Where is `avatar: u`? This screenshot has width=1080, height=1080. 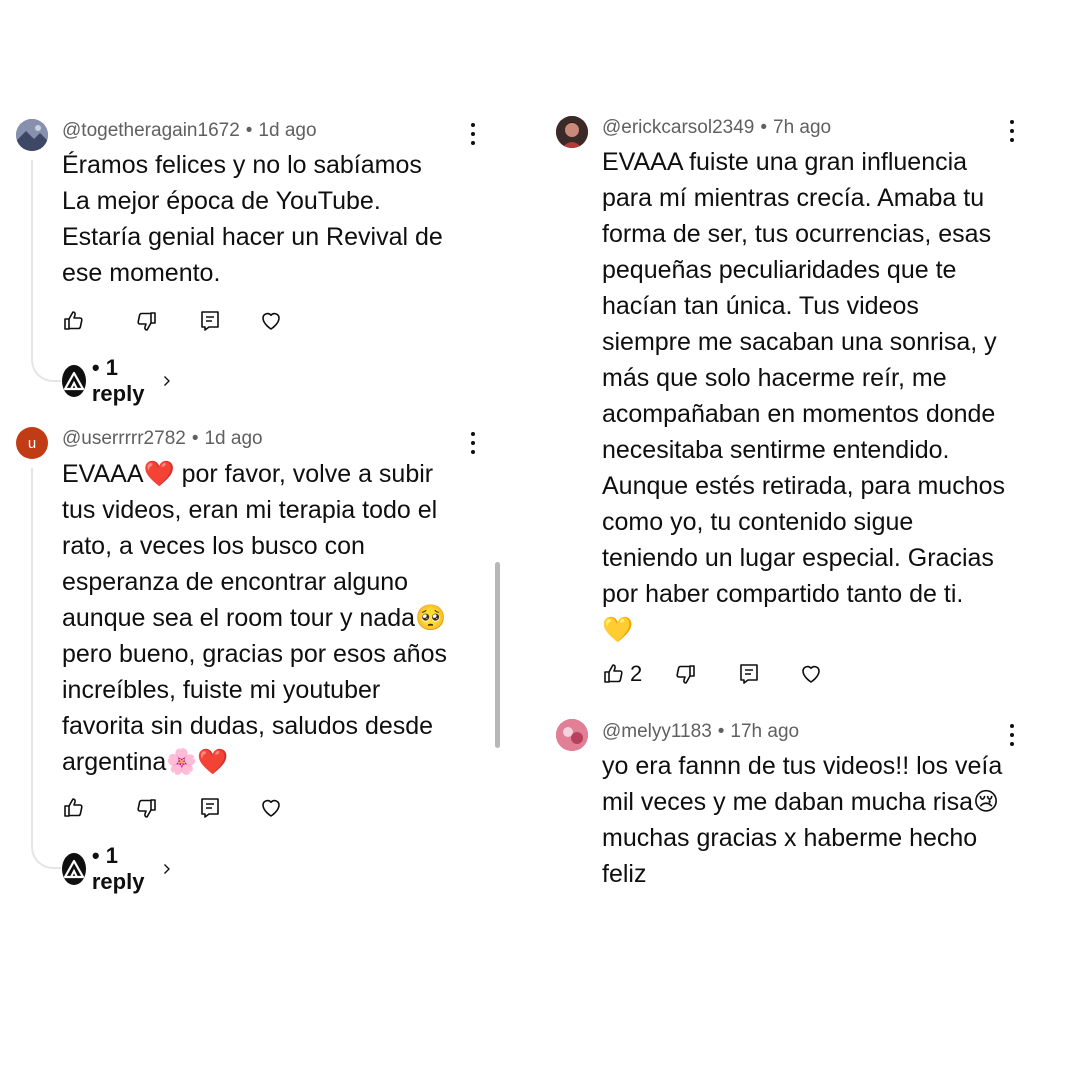 avatar: u is located at coordinates (32, 443).